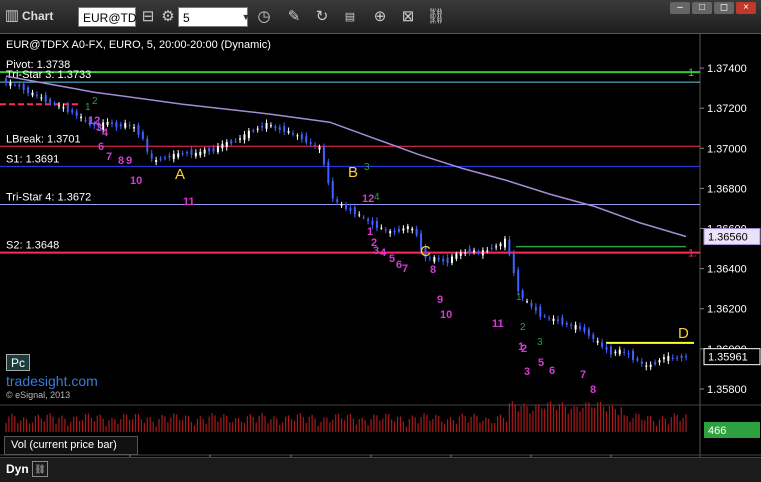 The width and height of the screenshot is (761, 482). I want to click on annotation-label: A, so click(180, 174).